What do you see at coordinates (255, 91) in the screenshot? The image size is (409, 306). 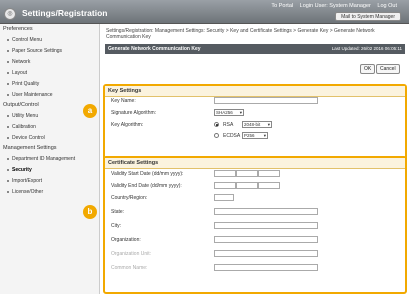 I see `key-settings-title: Key Settings` at bounding box center [255, 91].